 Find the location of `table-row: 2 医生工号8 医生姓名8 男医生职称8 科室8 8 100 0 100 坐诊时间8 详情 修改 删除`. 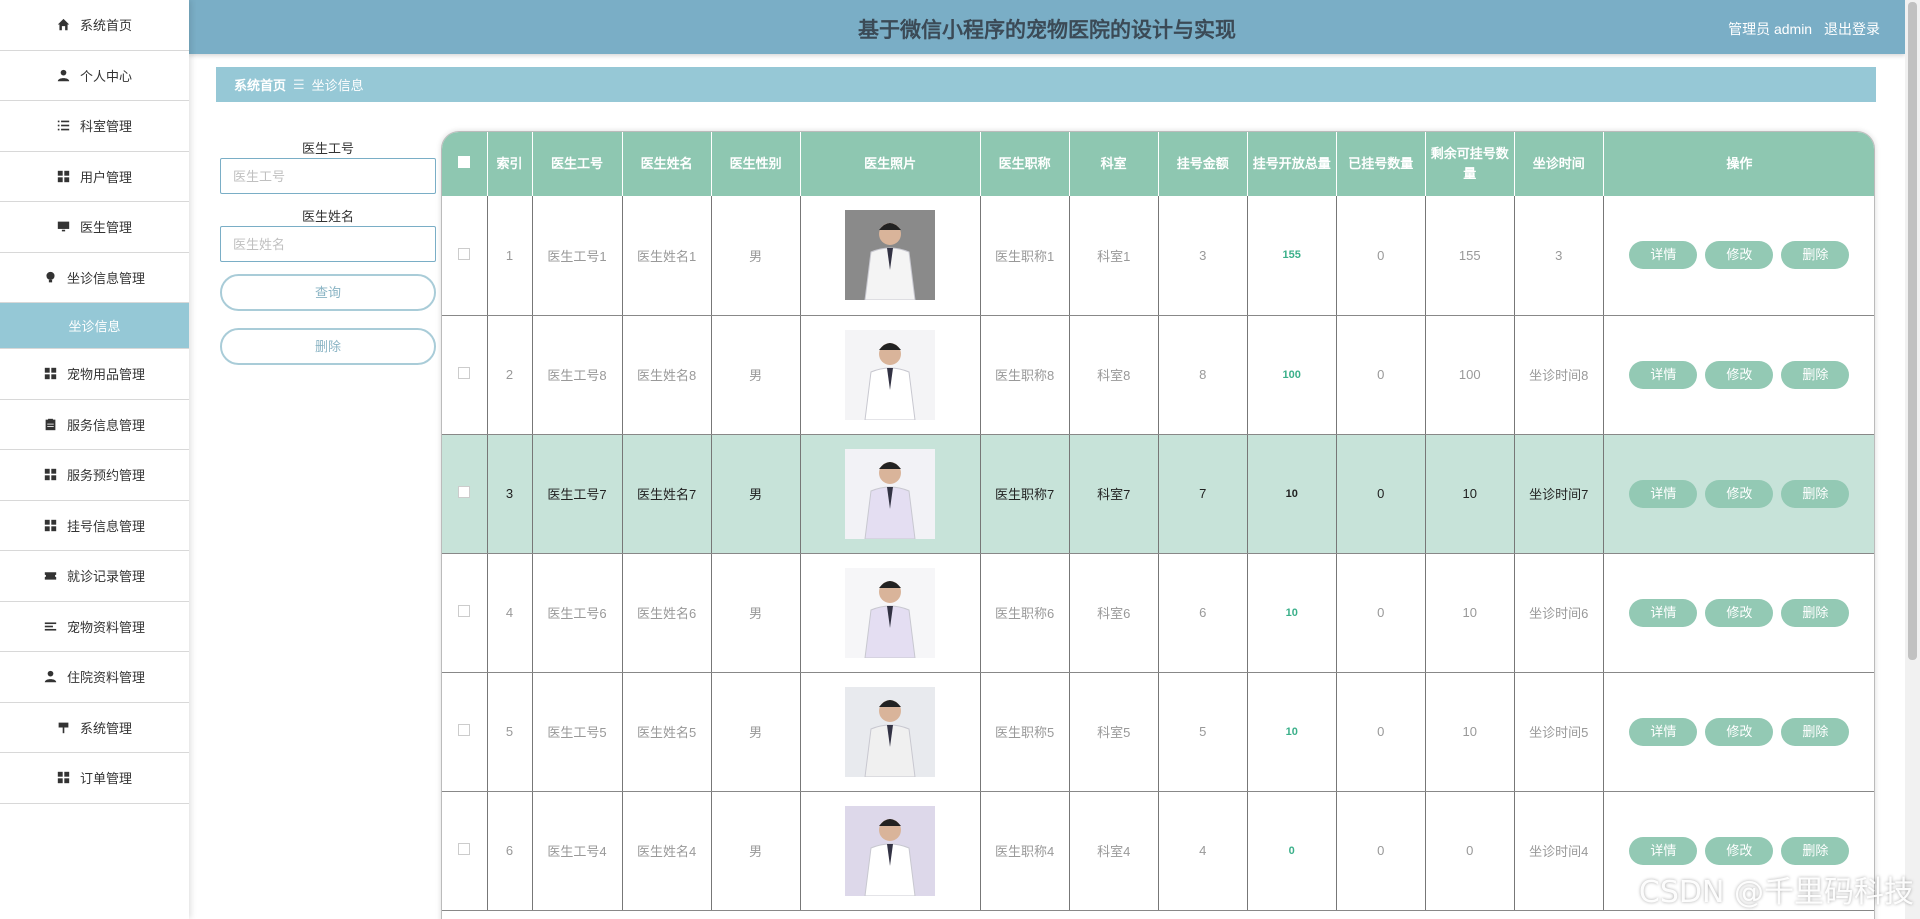

table-row: 2 医生工号8 医生姓名8 男医生职称8 科室8 8 100 0 100 坐诊时间8 详情 修改 删除 is located at coordinates (1158, 375).